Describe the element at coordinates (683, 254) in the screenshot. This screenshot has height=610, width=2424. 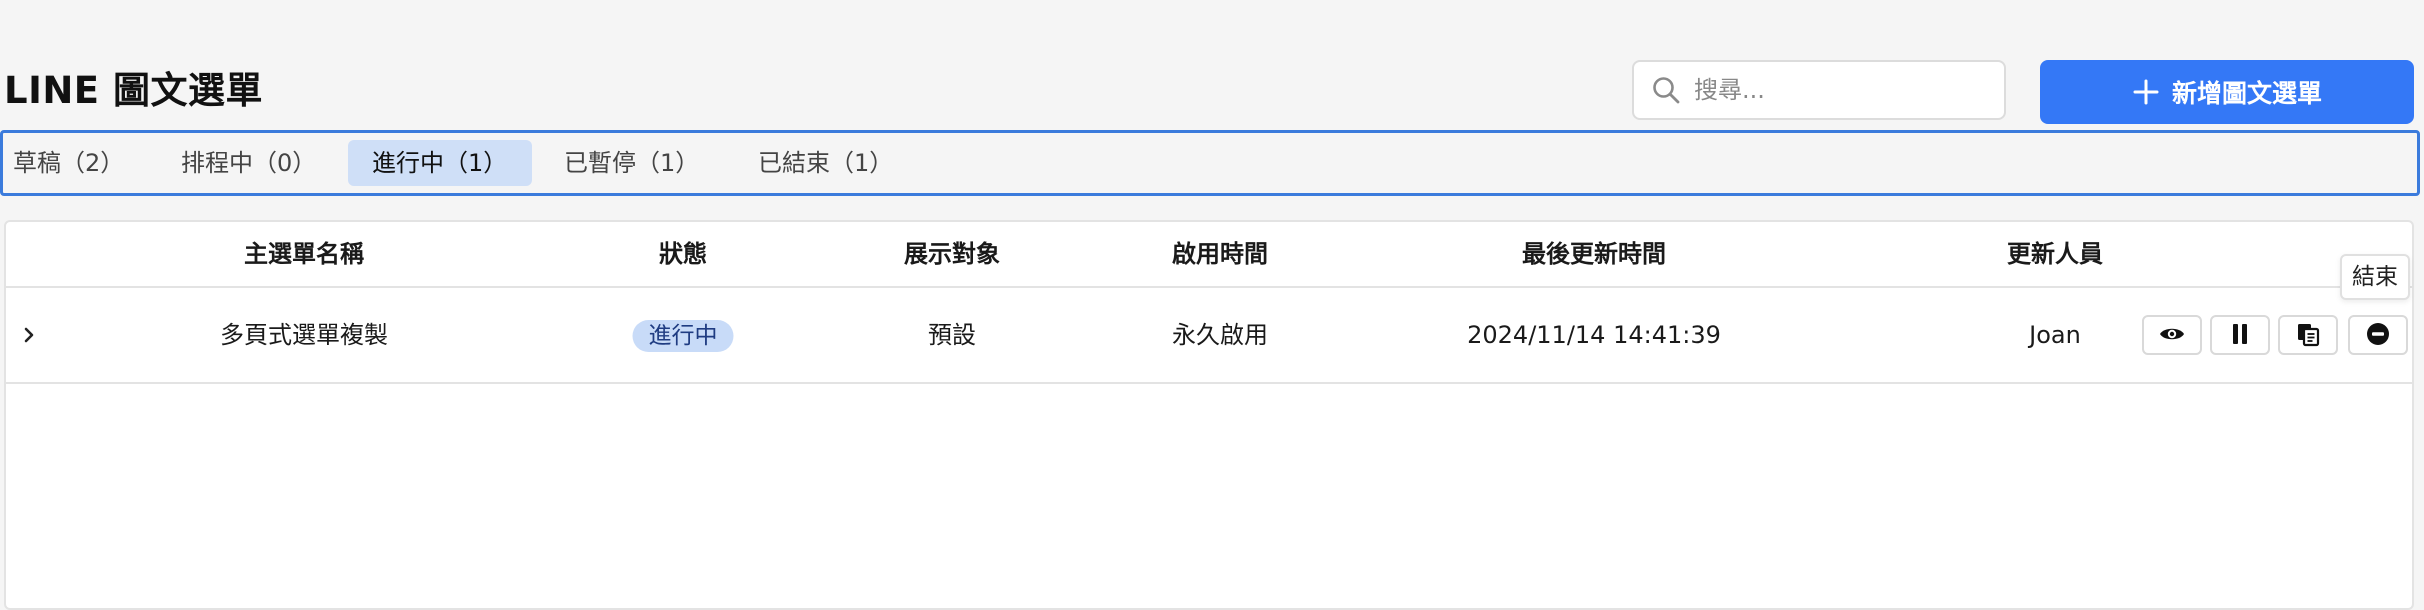
I see `column-header-status: 狀態` at that location.